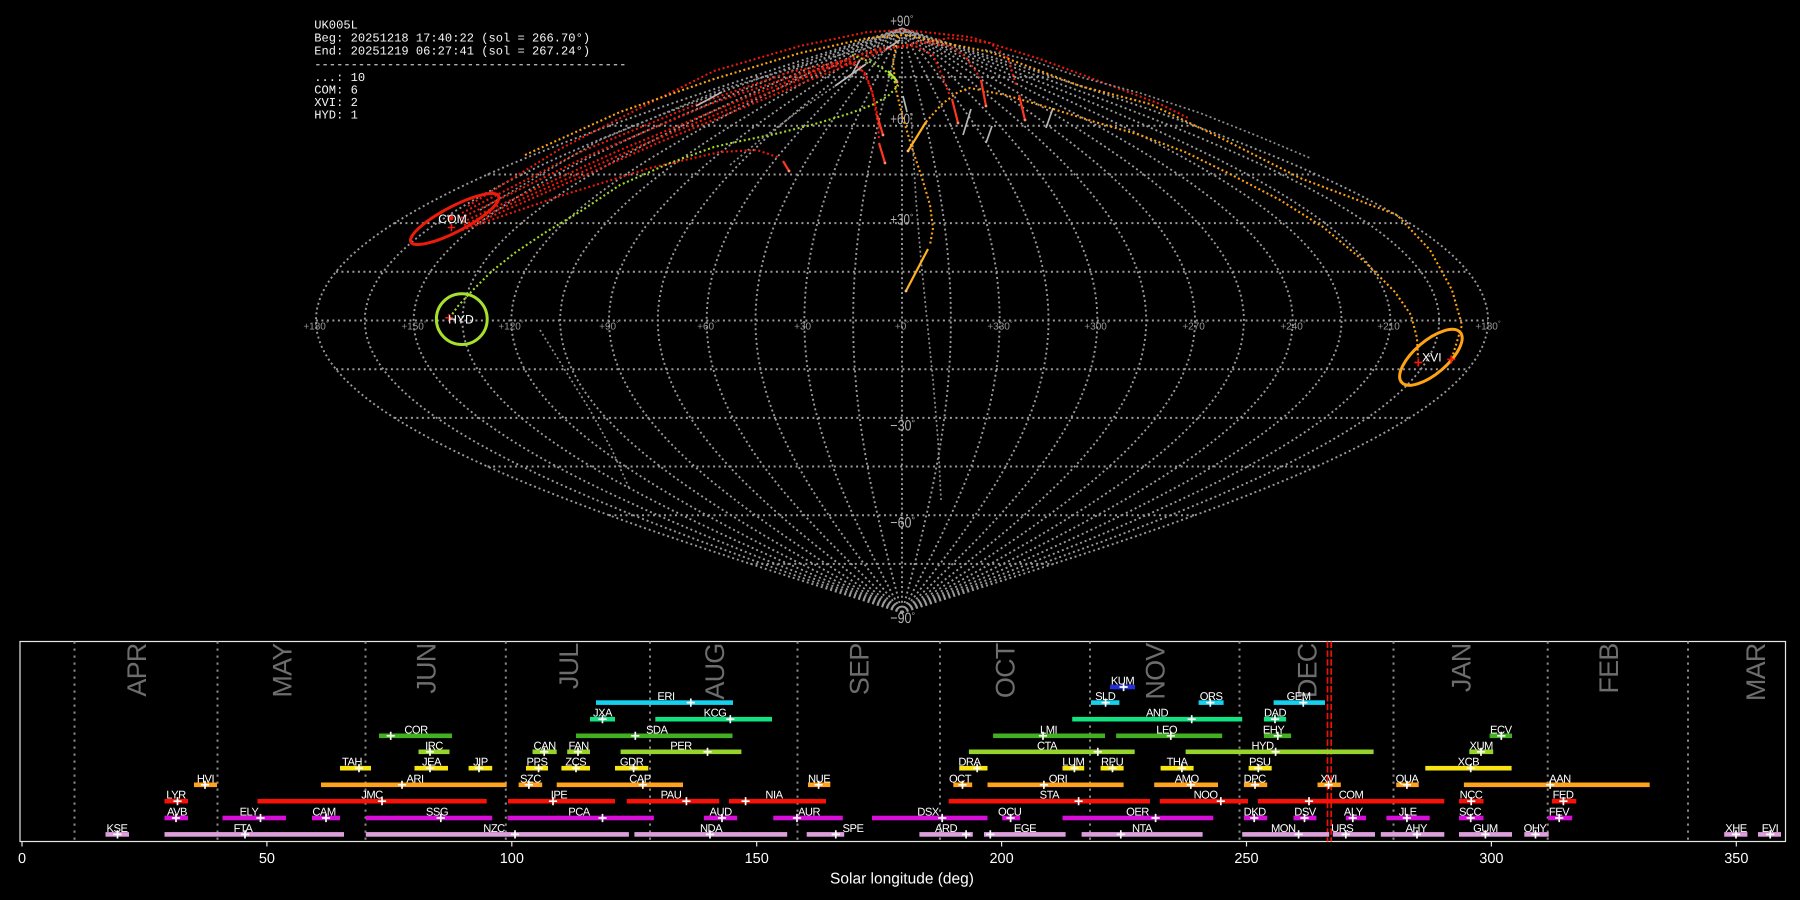 The image size is (1800, 900). I want to click on svg-text: FAN, so click(578, 746).